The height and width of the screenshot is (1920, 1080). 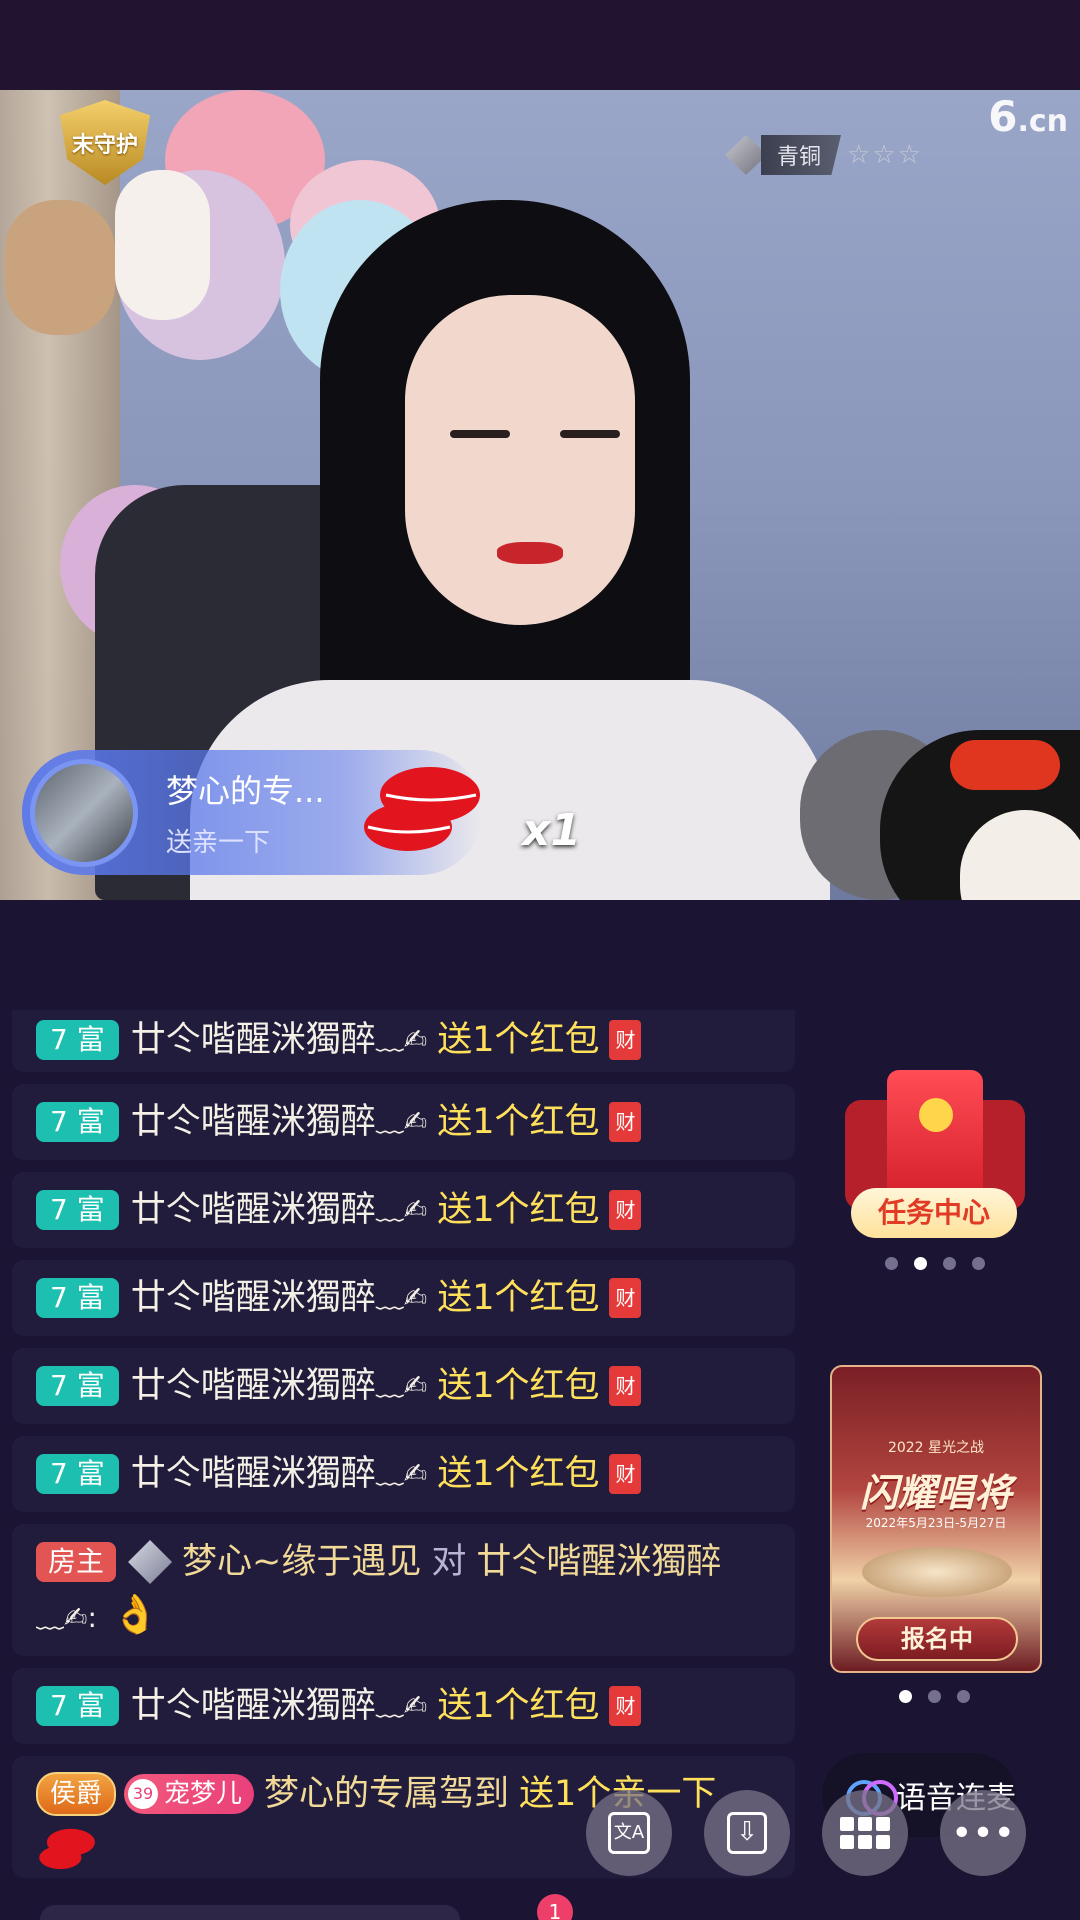 I want to click on chat-target-username: 廿仒喈醒洣獨醉, so click(x=598, y=1562).